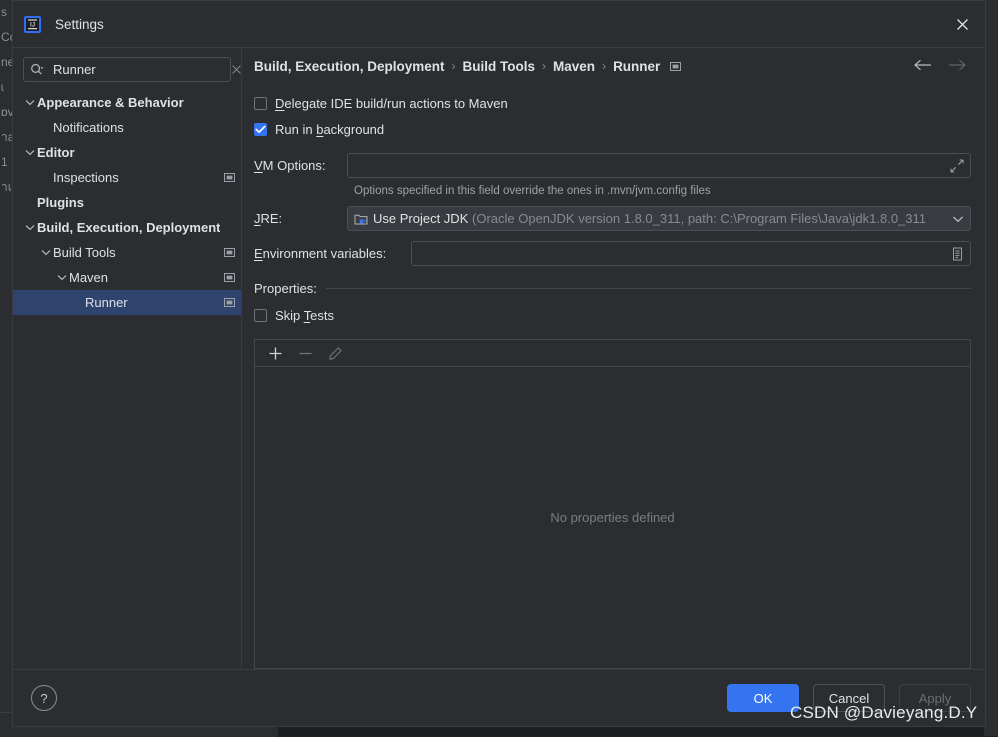 The image size is (998, 737). I want to click on sidebar-item-plugins: Plugins, so click(127, 202).